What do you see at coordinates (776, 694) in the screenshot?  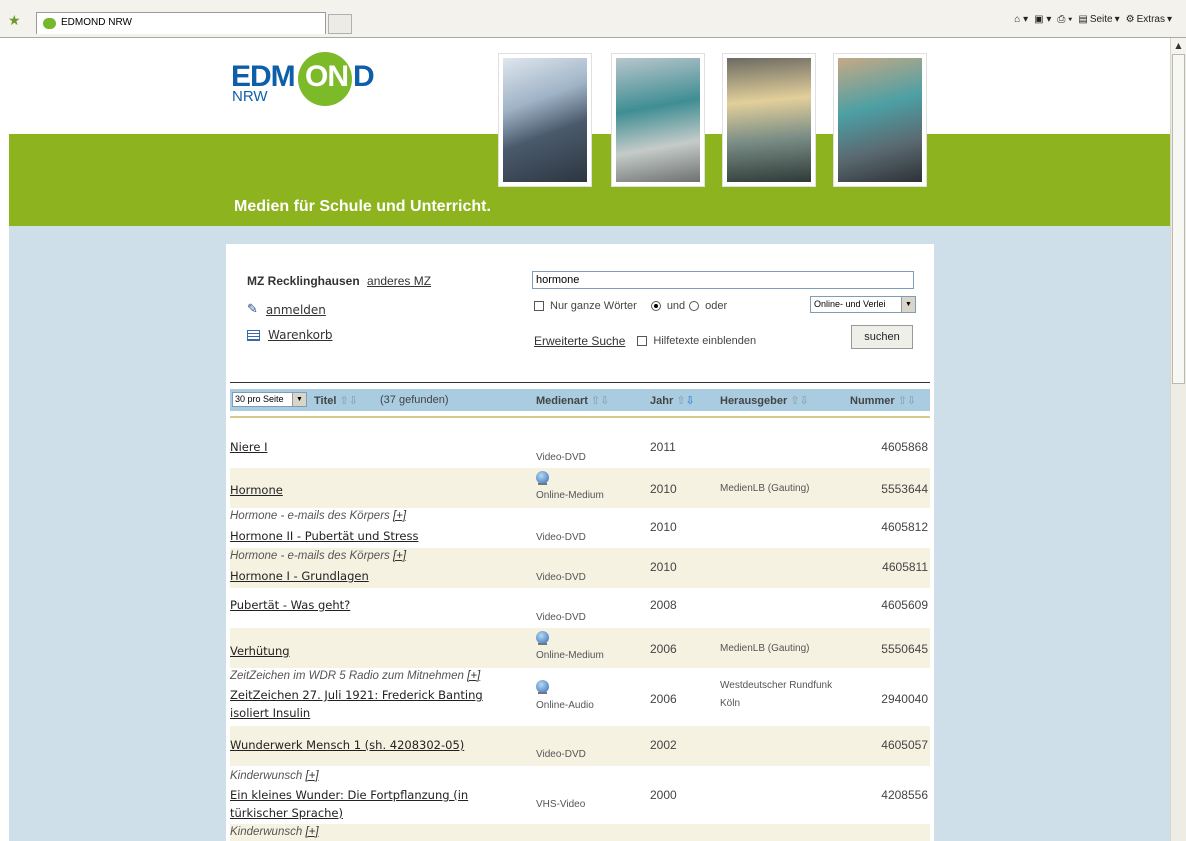 I see `publisher: Westdeutscher Rundfunk Köln` at bounding box center [776, 694].